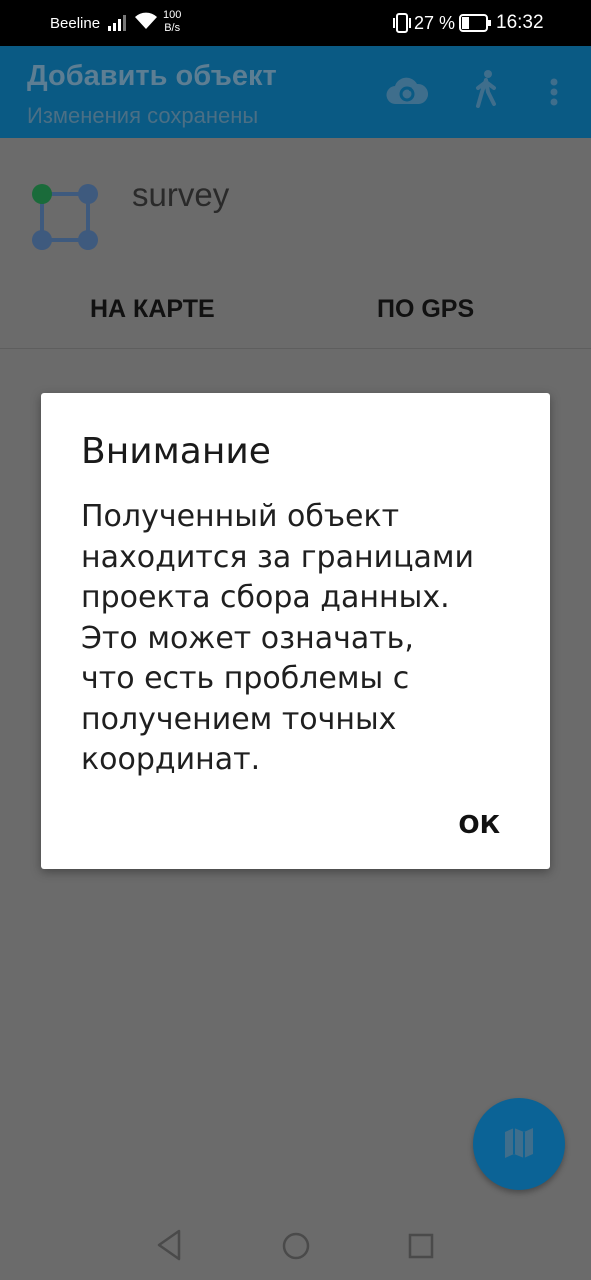 This screenshot has height=1280, width=591. What do you see at coordinates (117, 23) in the screenshot?
I see `signal-icon` at bounding box center [117, 23].